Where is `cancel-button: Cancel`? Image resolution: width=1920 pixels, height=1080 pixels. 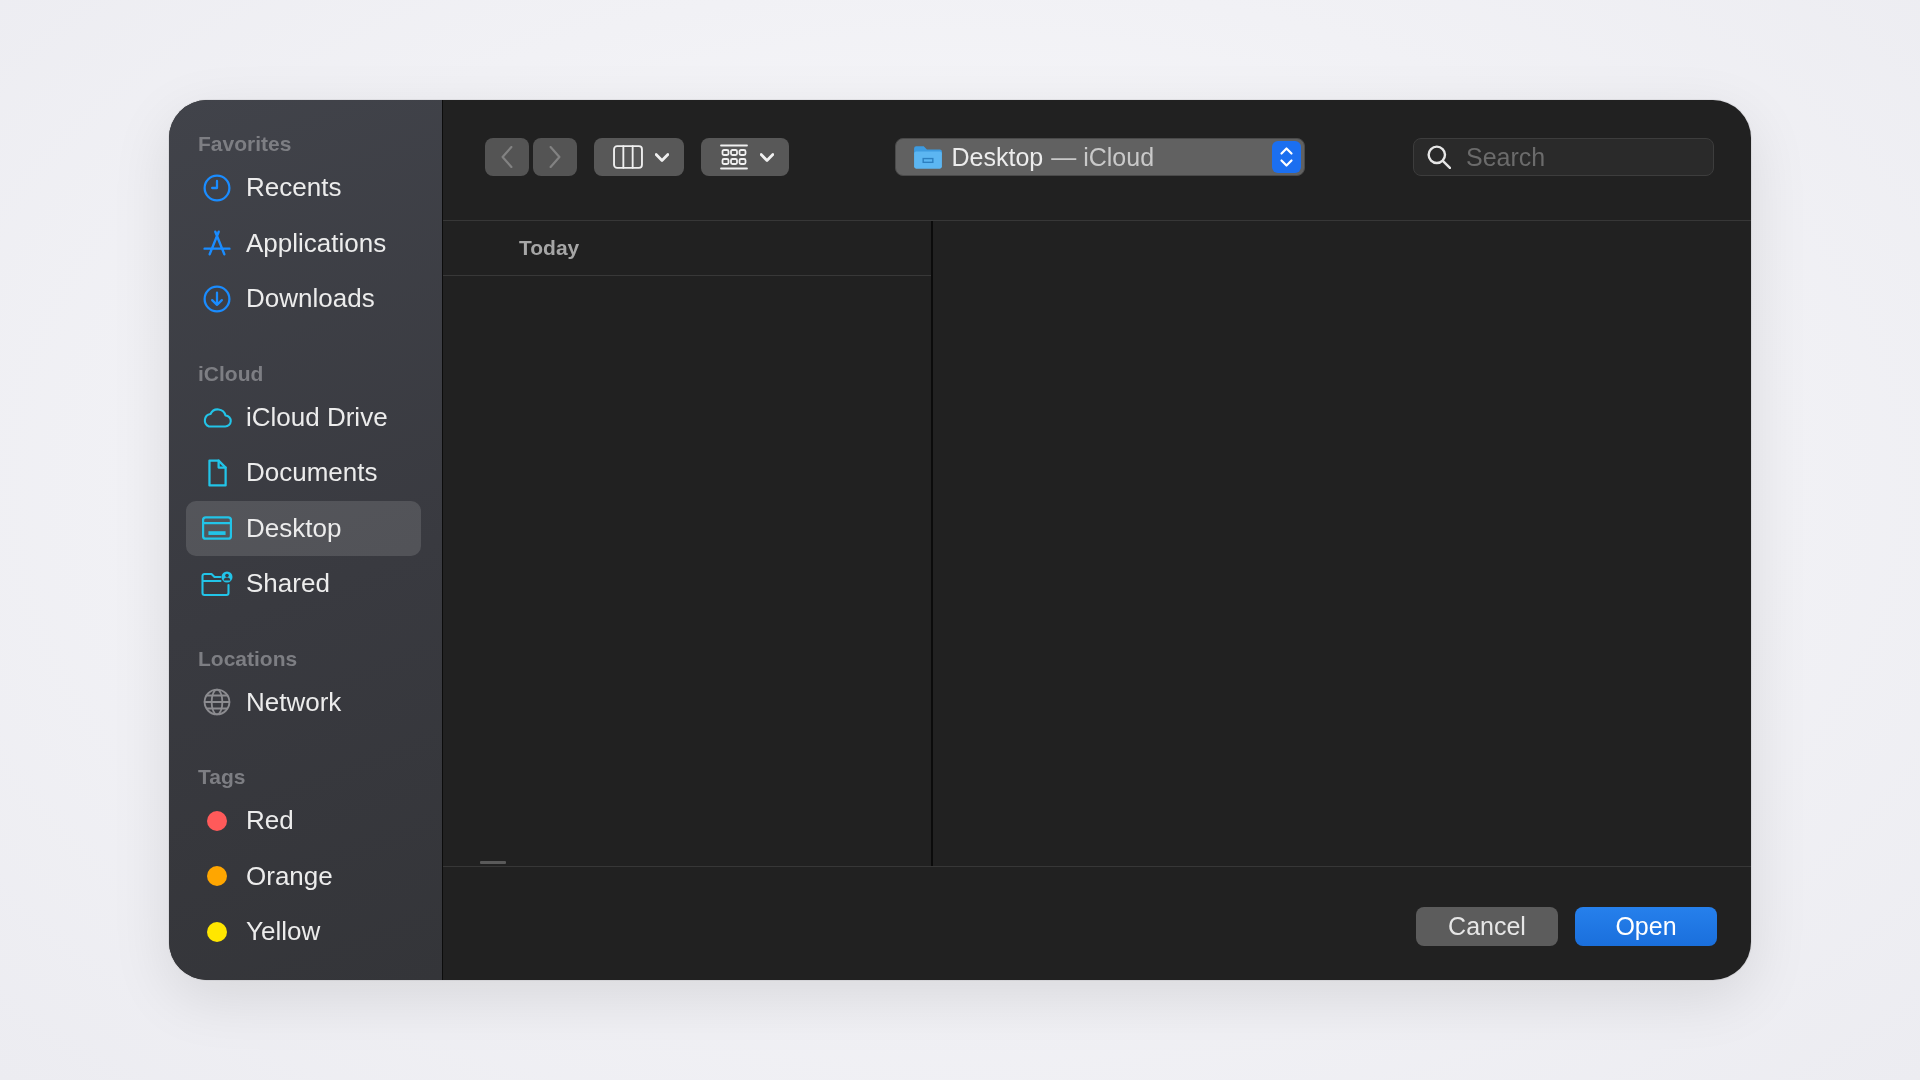
cancel-button: Cancel is located at coordinates (1487, 926).